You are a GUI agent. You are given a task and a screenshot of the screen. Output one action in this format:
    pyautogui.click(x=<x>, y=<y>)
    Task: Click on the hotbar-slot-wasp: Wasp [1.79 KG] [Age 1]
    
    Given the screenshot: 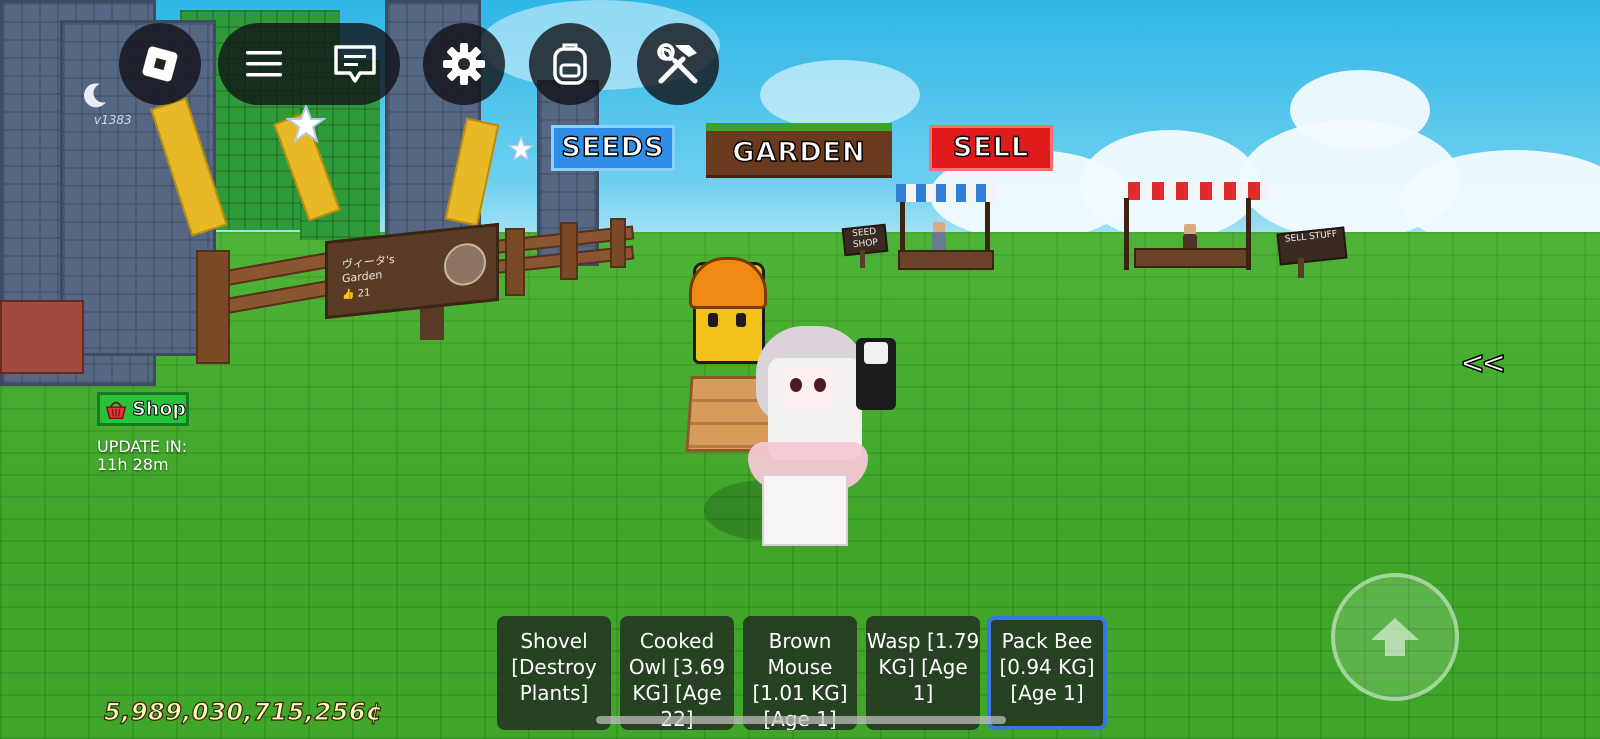 What is the action you would take?
    pyautogui.click(x=923, y=673)
    